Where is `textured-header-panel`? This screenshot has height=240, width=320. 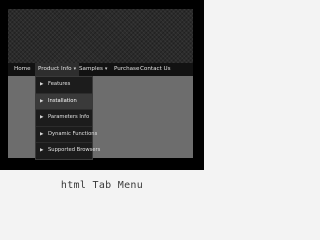 textured-header-panel is located at coordinates (100, 36).